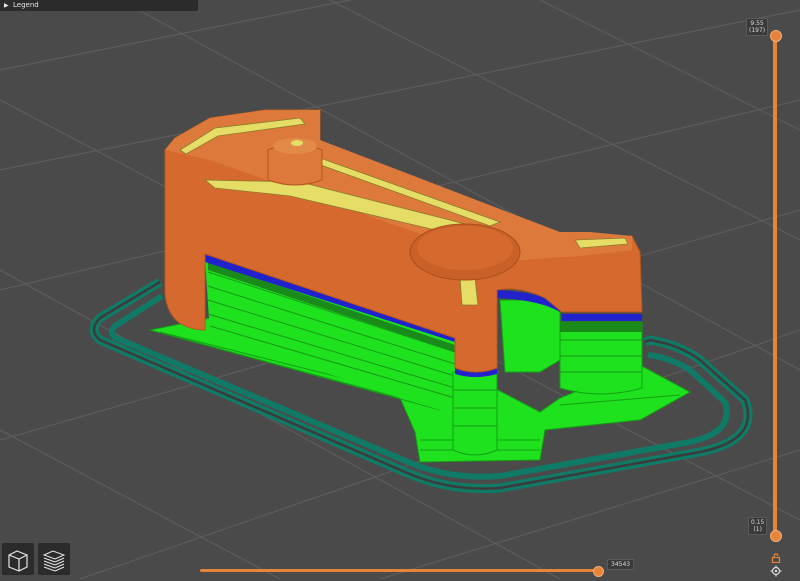  I want to click on view-layers-button, so click(54, 559).